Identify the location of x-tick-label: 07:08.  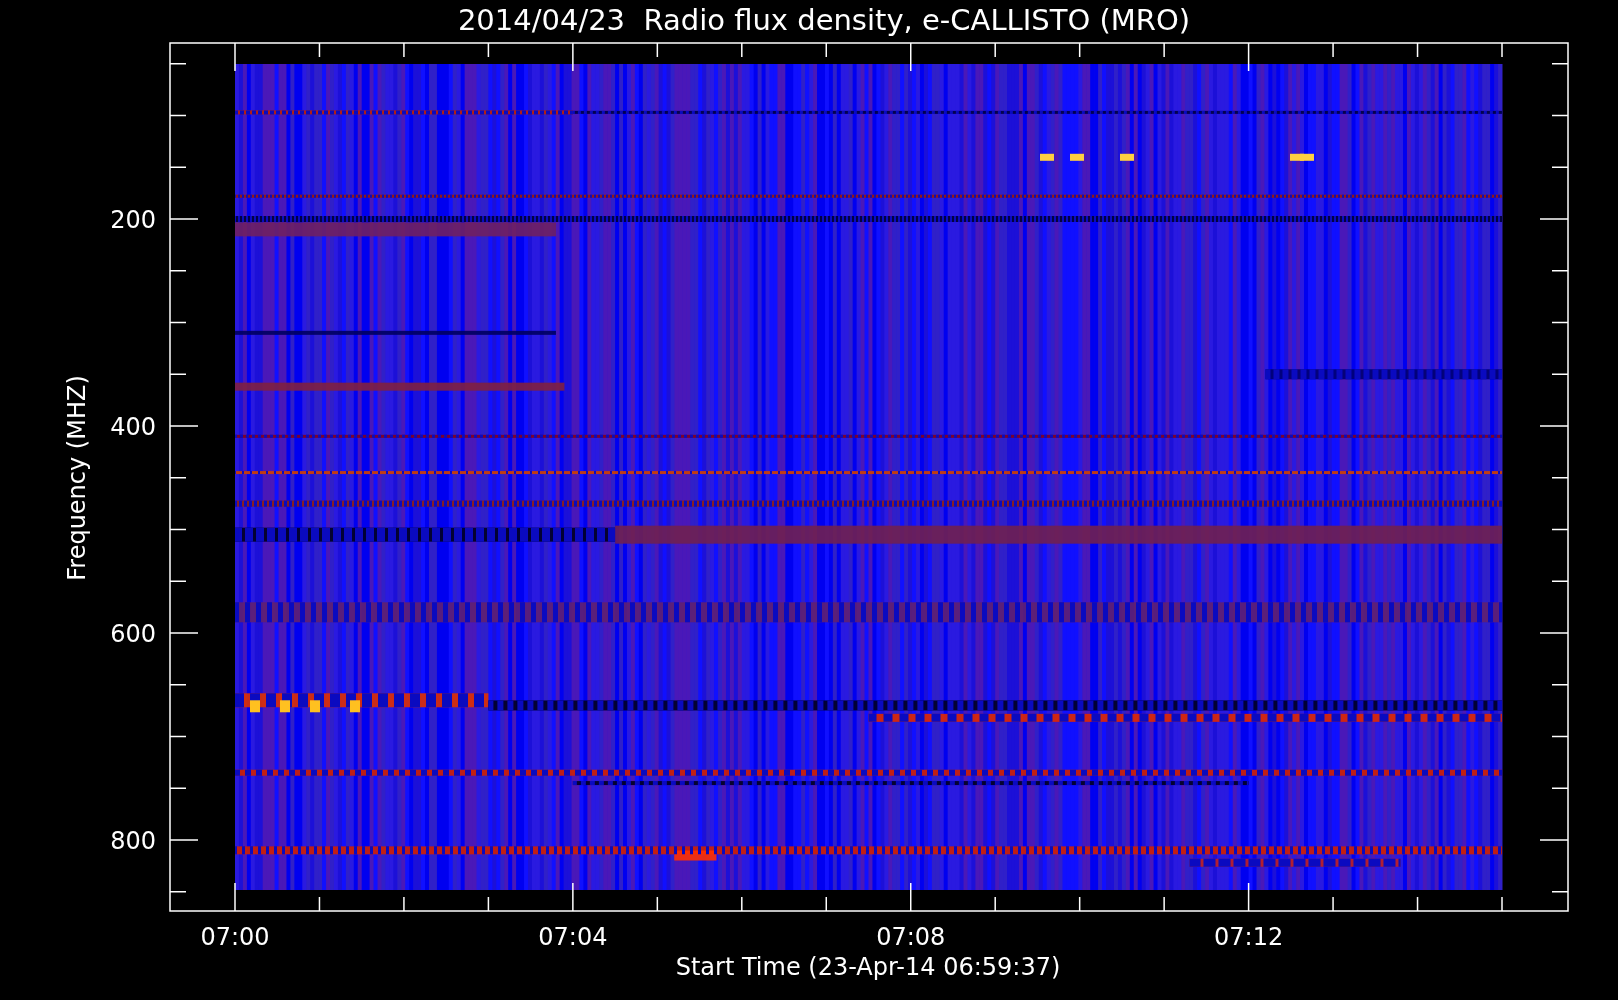
(911, 937).